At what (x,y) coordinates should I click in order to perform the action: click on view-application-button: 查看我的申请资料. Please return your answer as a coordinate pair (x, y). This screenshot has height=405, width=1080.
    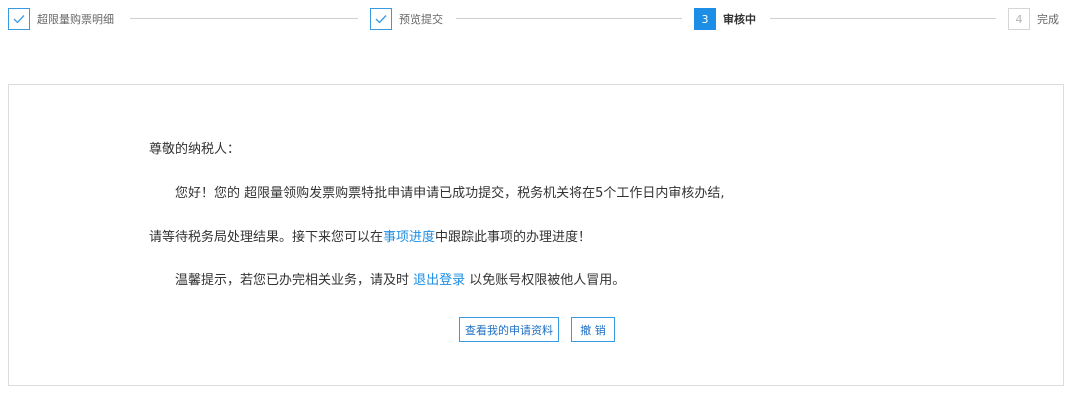
    Looking at the image, I should click on (509, 329).